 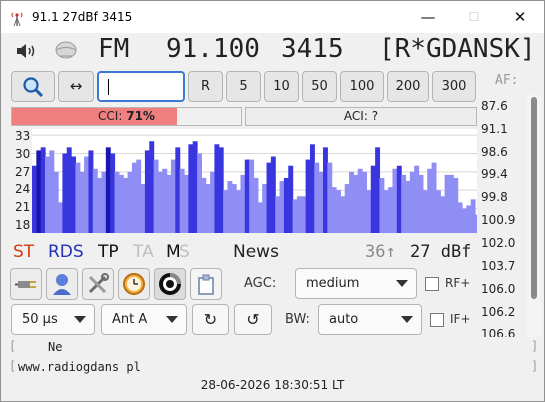 I want to click on rotate-cw-button: ↻, so click(x=210, y=319).